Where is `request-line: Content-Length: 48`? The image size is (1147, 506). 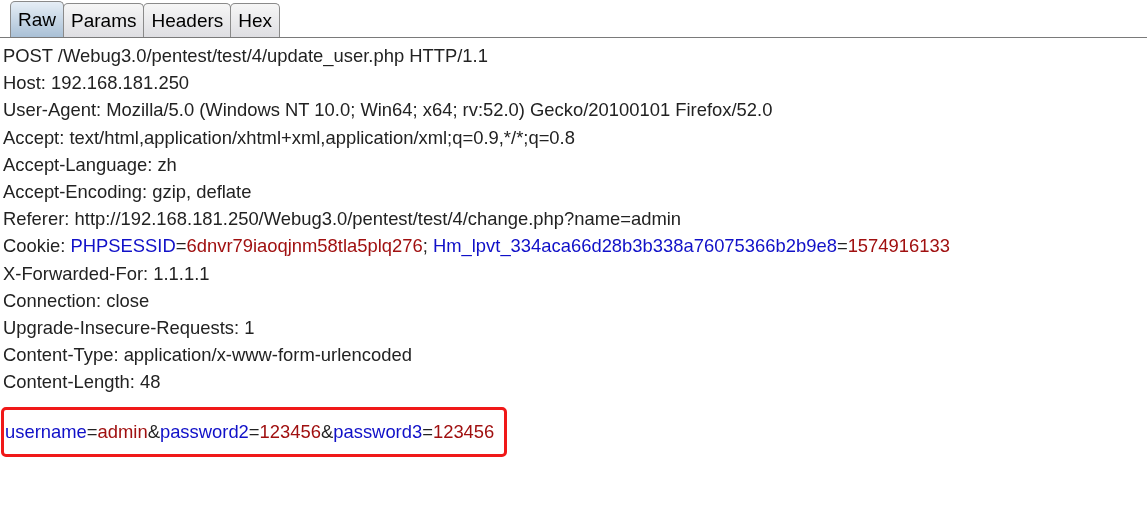
request-line: Content-Length: 48 is located at coordinates (82, 382).